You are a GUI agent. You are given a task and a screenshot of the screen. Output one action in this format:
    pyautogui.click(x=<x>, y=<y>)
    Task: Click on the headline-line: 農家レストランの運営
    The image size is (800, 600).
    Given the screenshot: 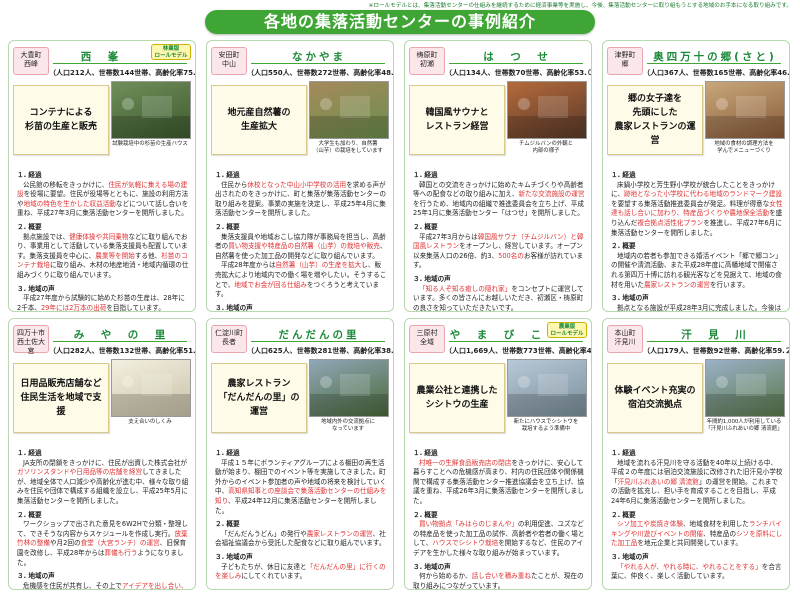 What is the action you would take?
    pyautogui.click(x=655, y=134)
    